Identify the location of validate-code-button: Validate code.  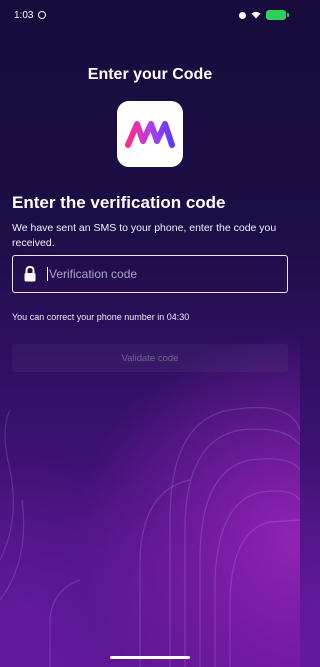
(150, 358).